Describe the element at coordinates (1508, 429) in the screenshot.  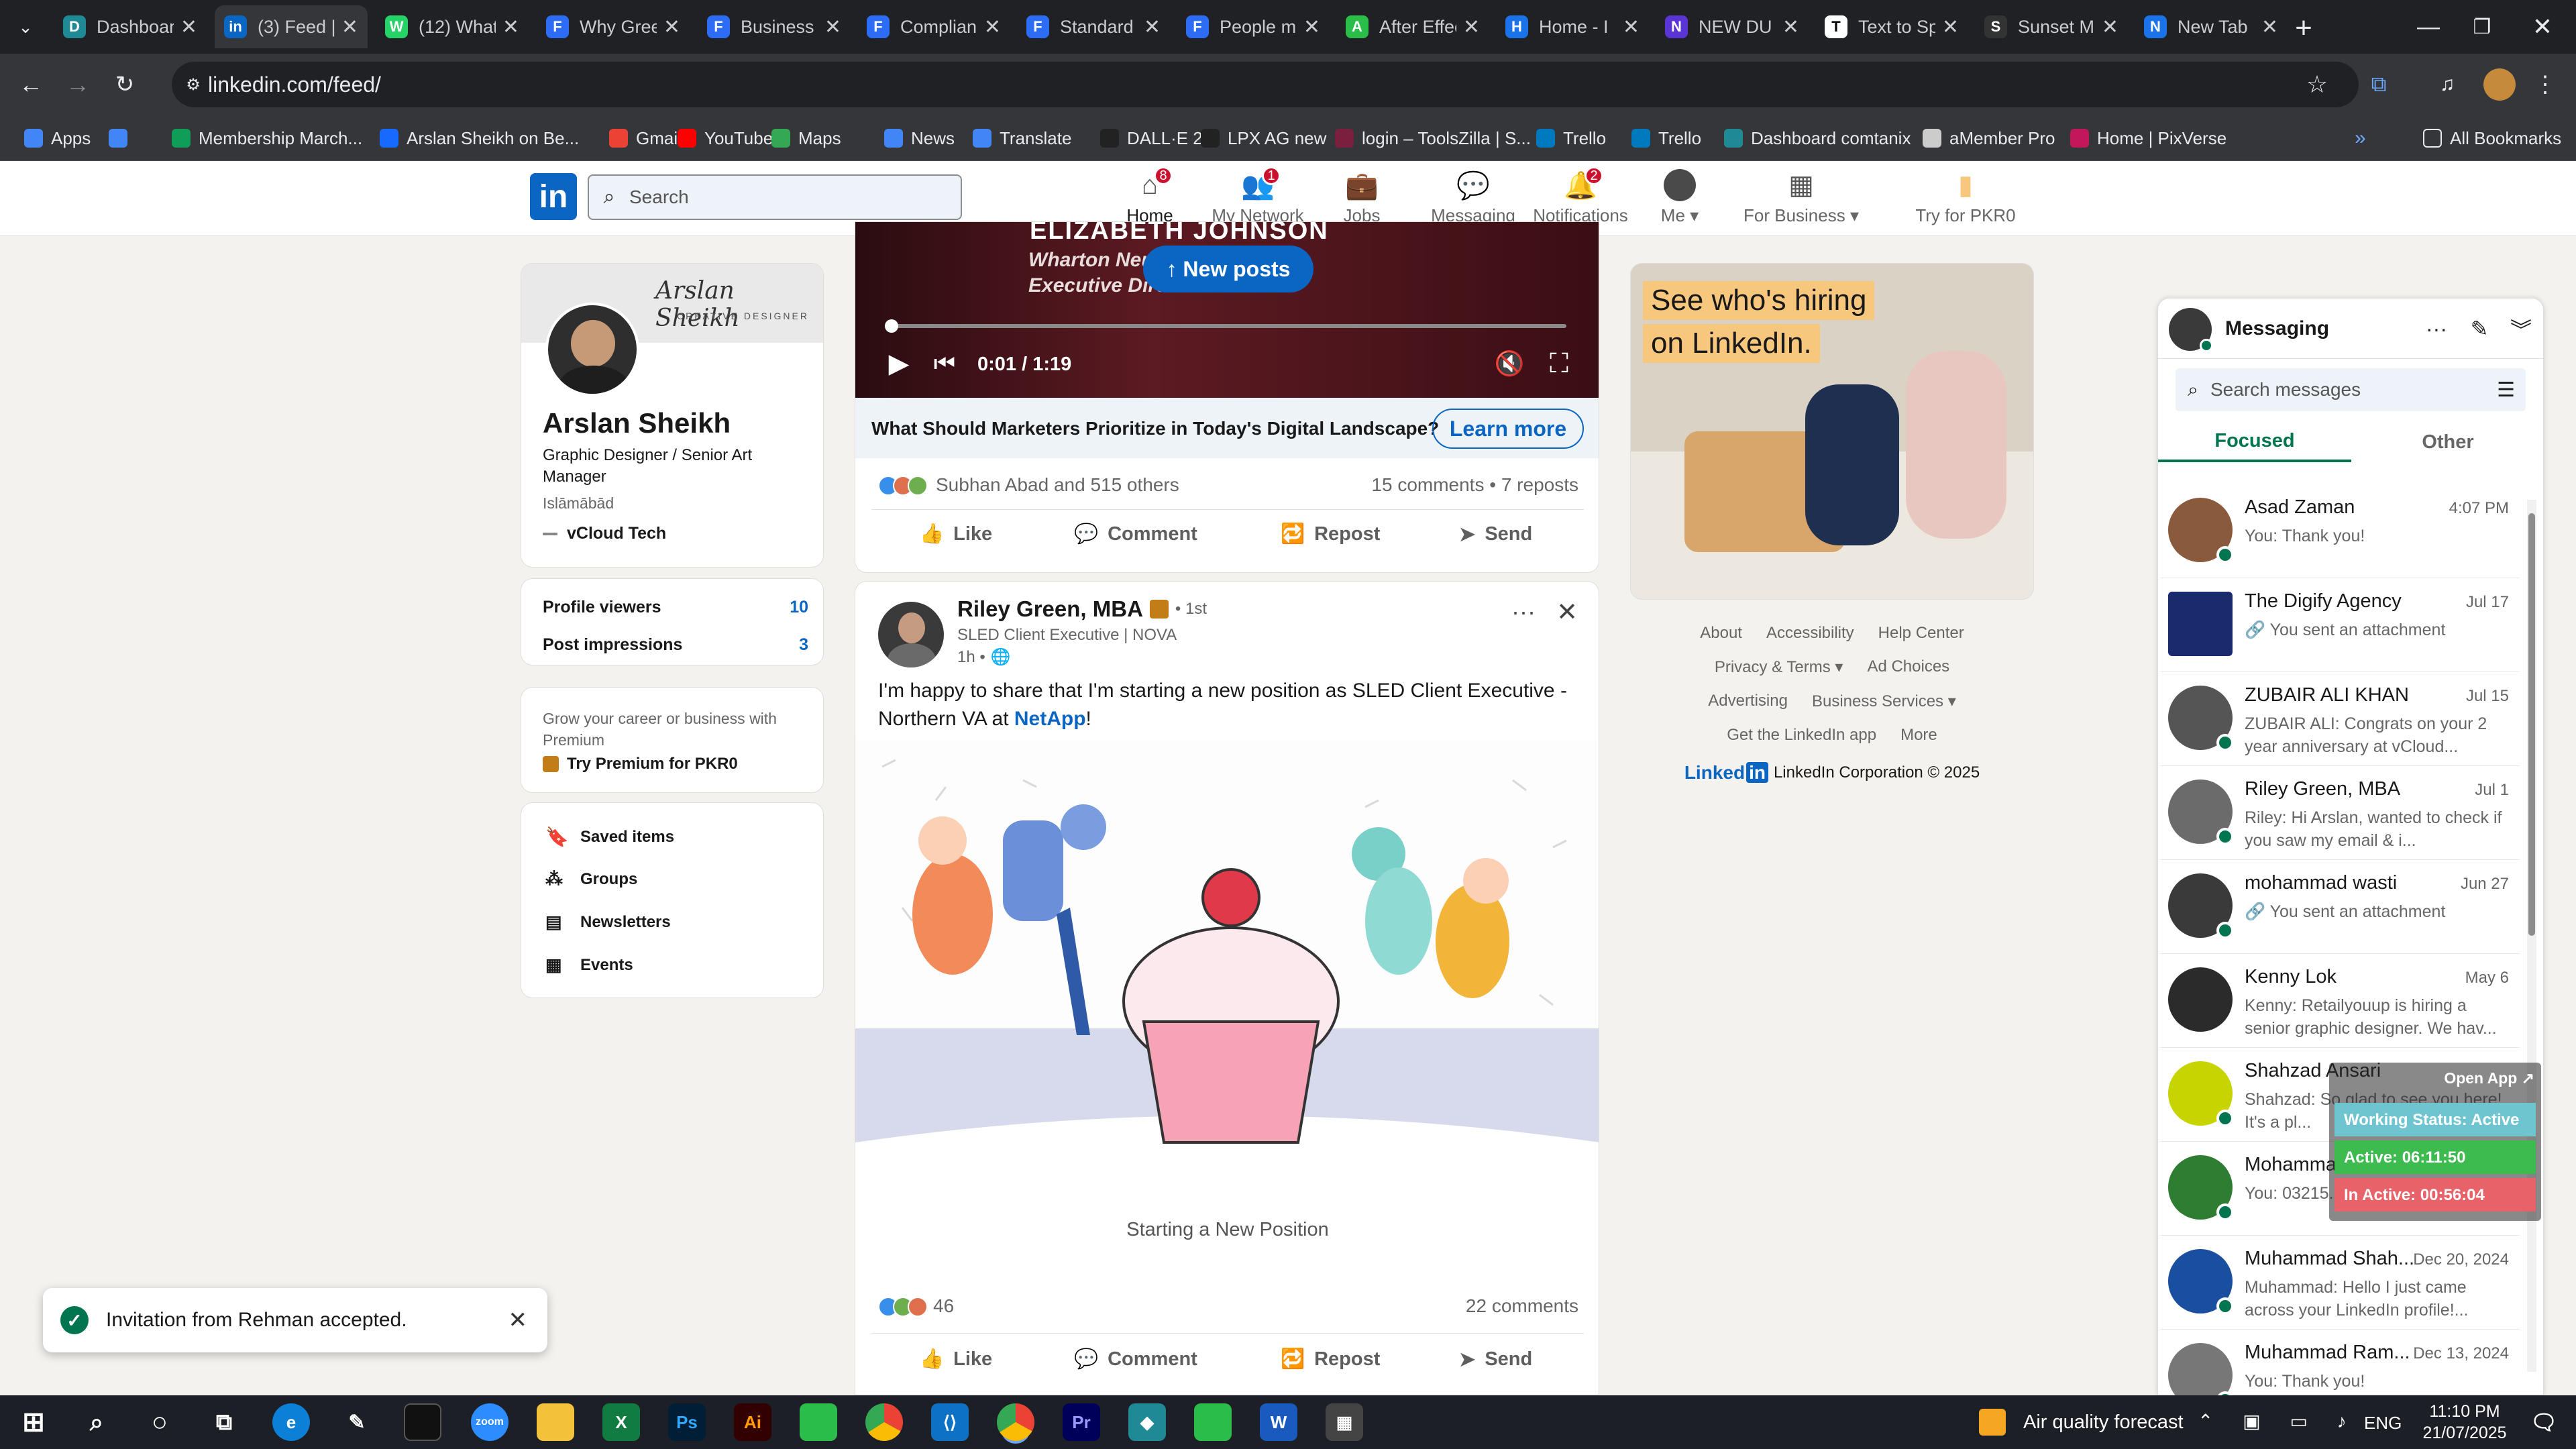
I see `learn-more-button: Learn more` at that location.